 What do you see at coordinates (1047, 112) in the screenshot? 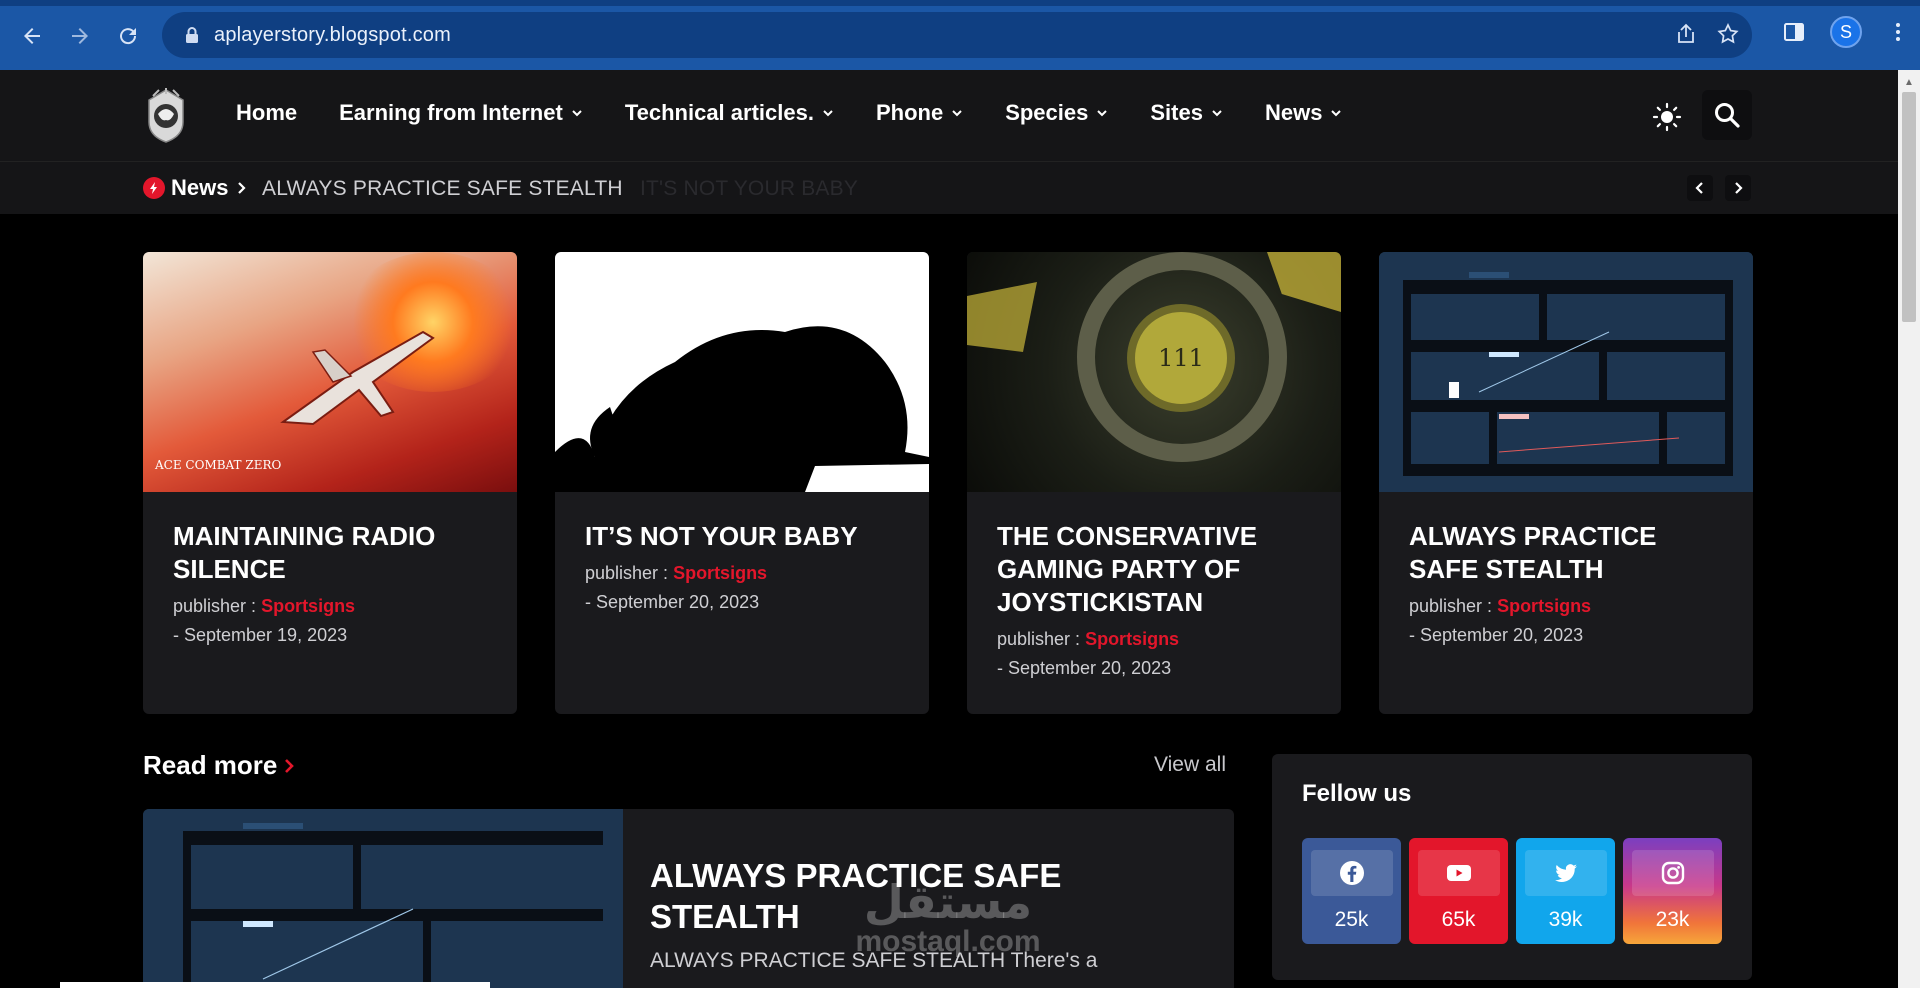
I see `nav-item-label: Species` at bounding box center [1047, 112].